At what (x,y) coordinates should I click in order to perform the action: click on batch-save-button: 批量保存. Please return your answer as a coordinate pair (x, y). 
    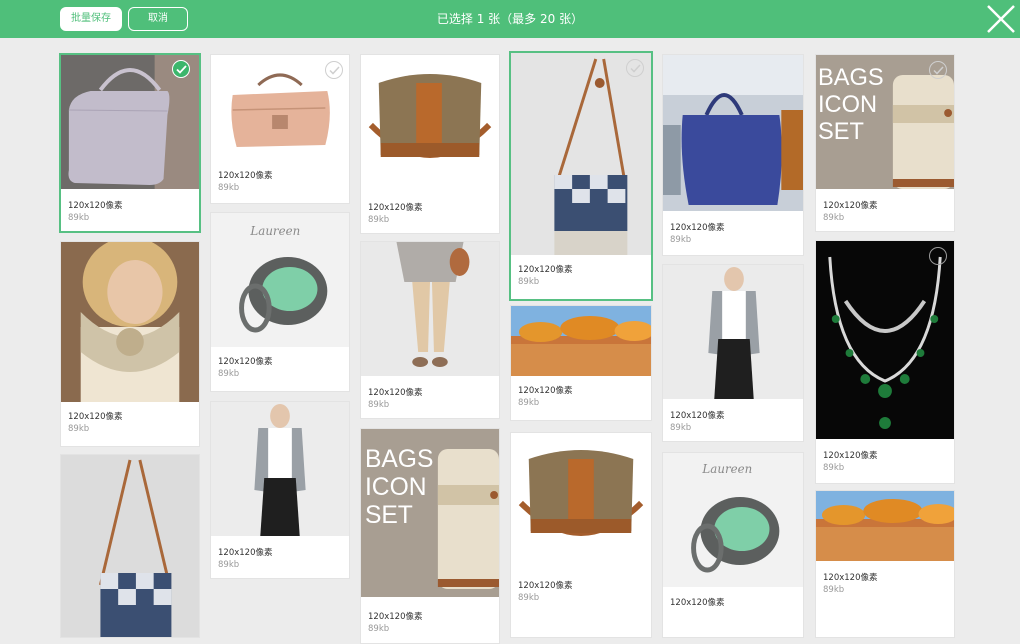
    Looking at the image, I should click on (91, 19).